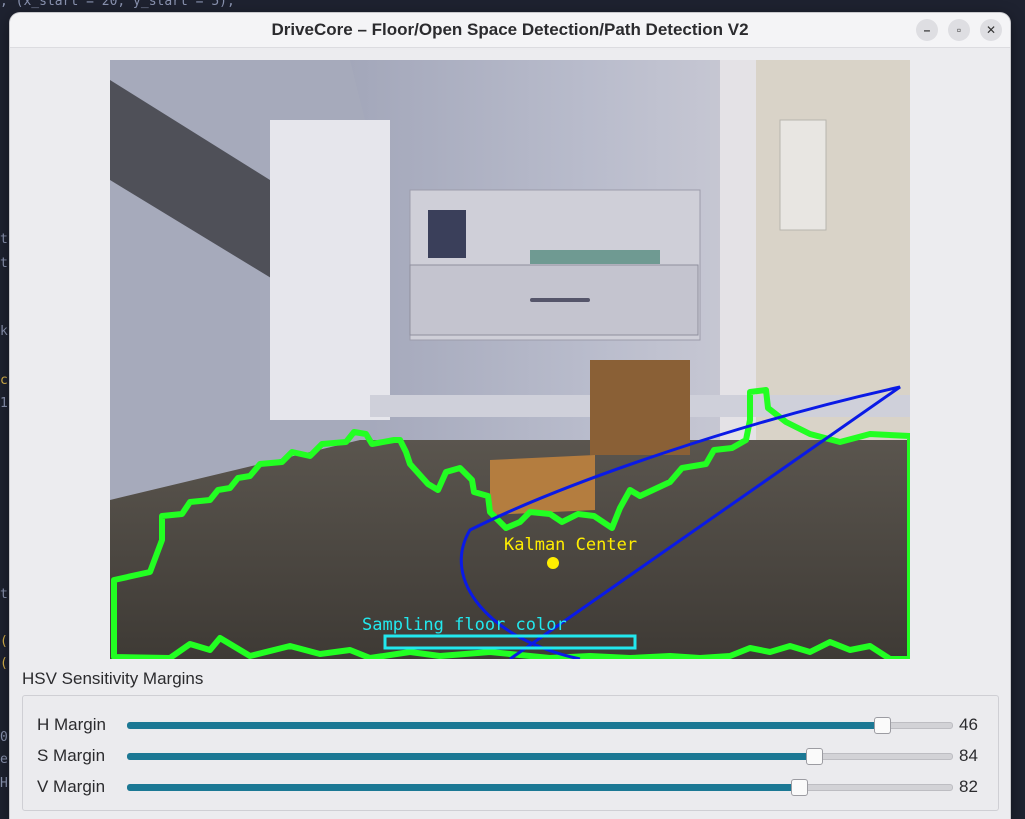 This screenshot has width=1025, height=819. What do you see at coordinates (4, 380) in the screenshot?
I see `code-line: c` at bounding box center [4, 380].